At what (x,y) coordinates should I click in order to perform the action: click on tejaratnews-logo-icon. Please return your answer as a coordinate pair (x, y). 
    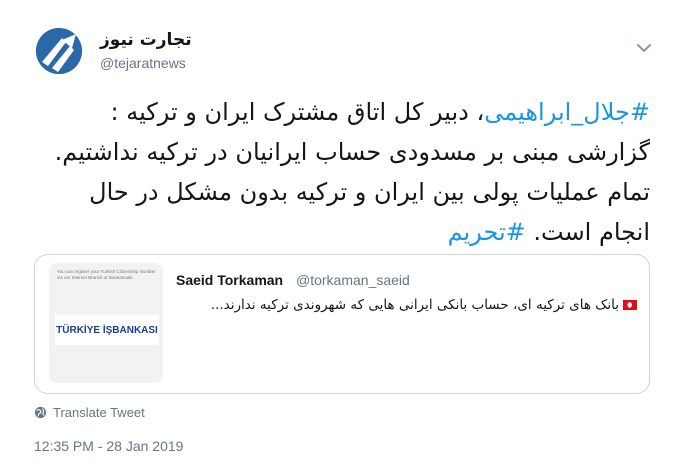
    Looking at the image, I should click on (59, 51).